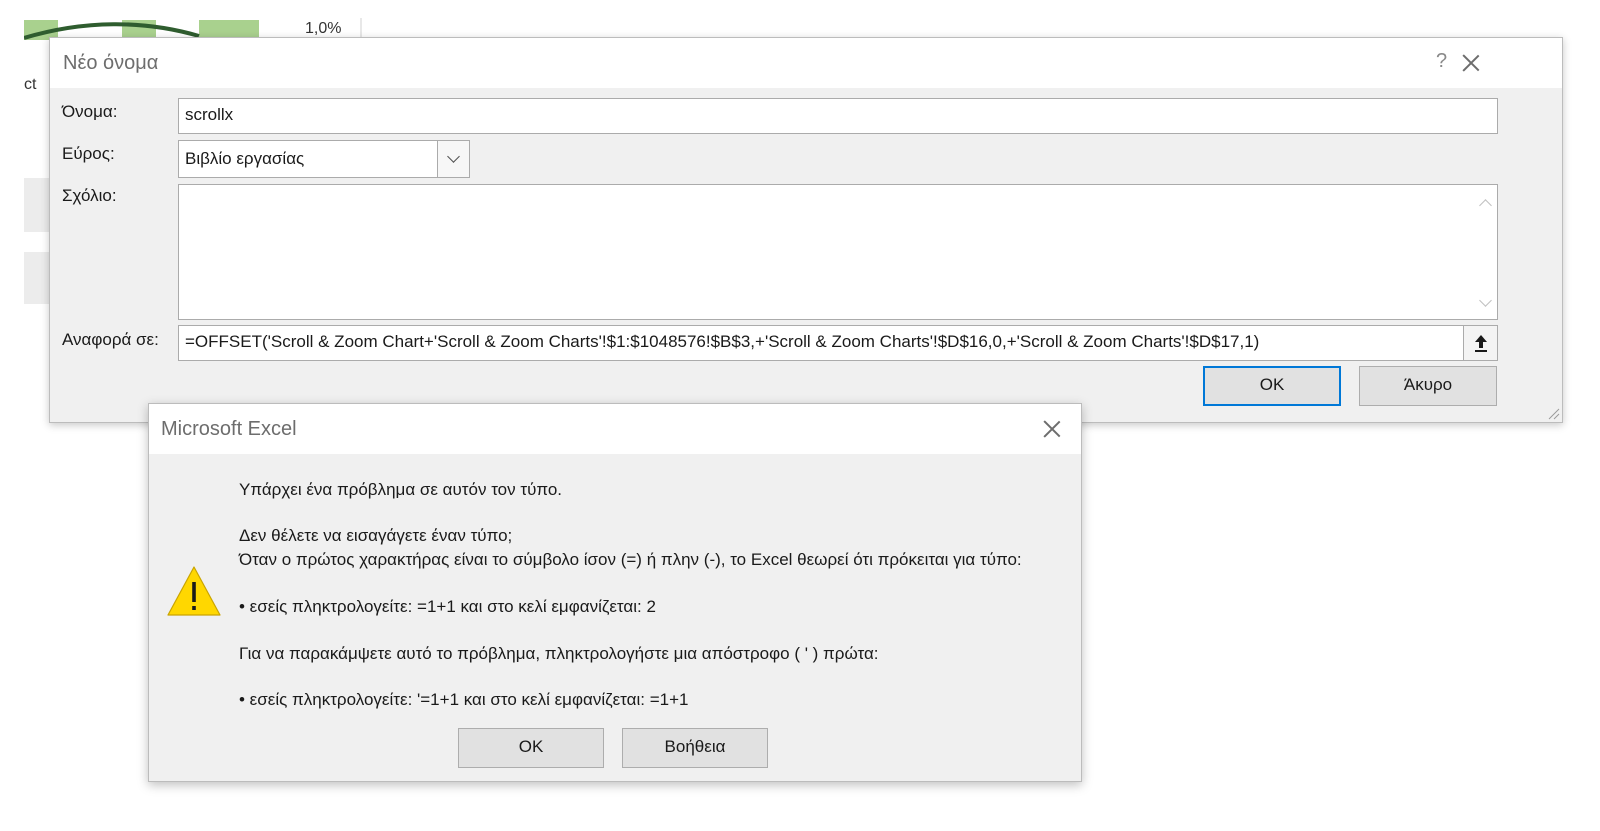  Describe the element at coordinates (89, 195) in the screenshot. I see `comment-label: Σχόλιο:` at that location.